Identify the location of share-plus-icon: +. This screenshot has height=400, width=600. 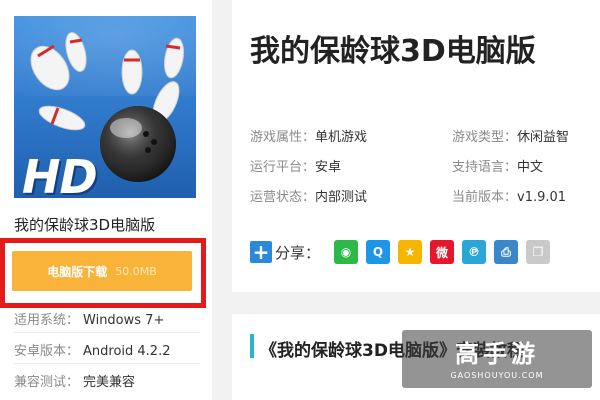
(261, 252).